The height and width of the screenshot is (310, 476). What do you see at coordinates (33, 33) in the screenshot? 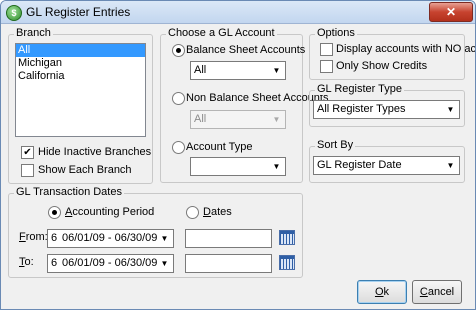
I see `branch-group-label: Branch` at bounding box center [33, 33].